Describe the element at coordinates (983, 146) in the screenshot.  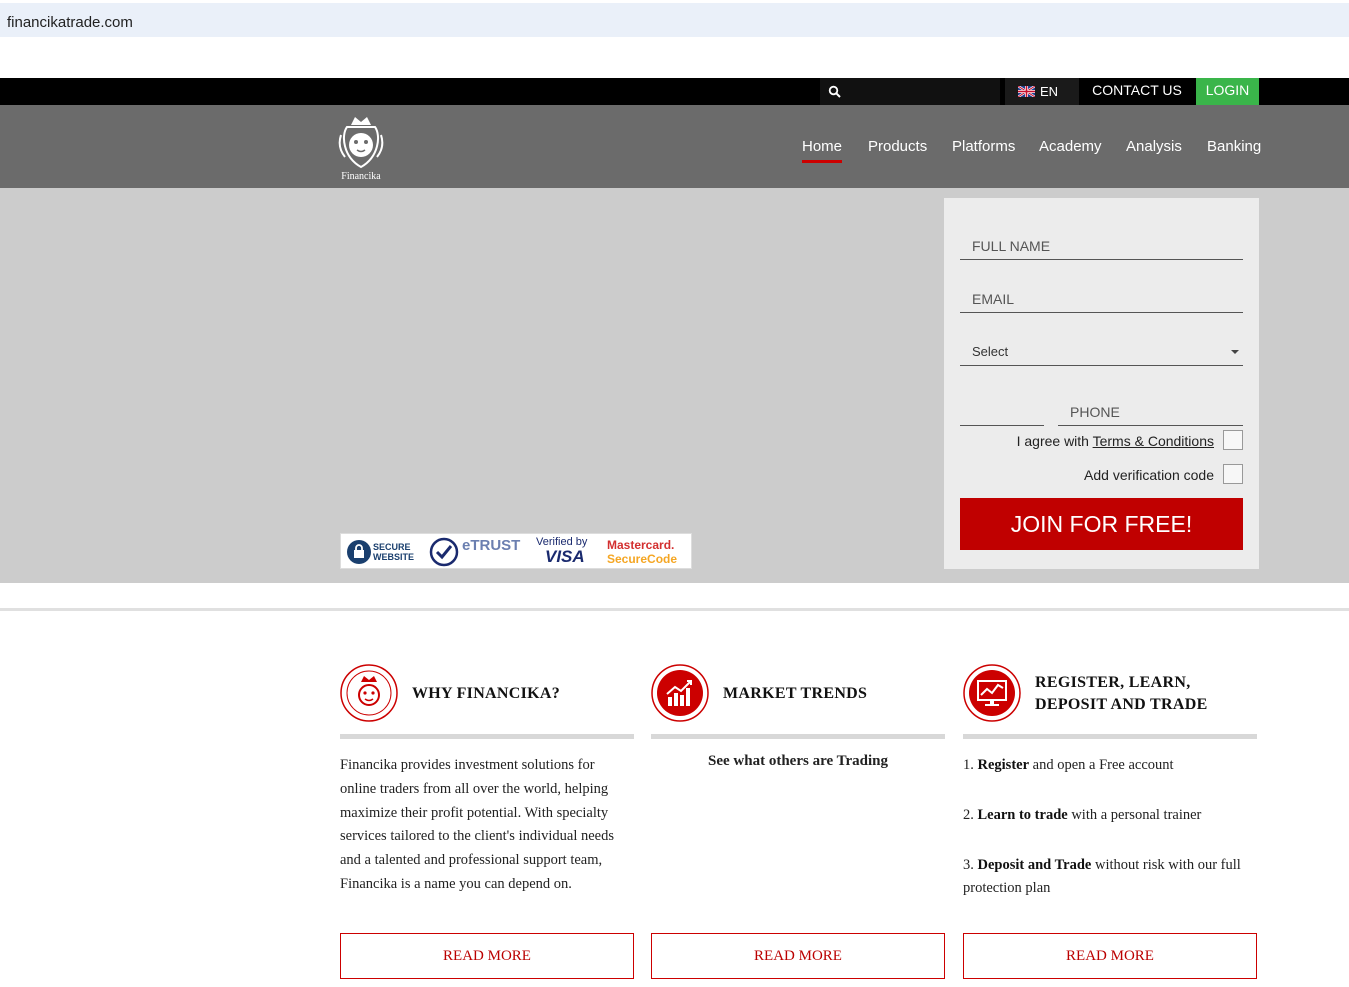
I see `nav-platforms: Platforms` at that location.